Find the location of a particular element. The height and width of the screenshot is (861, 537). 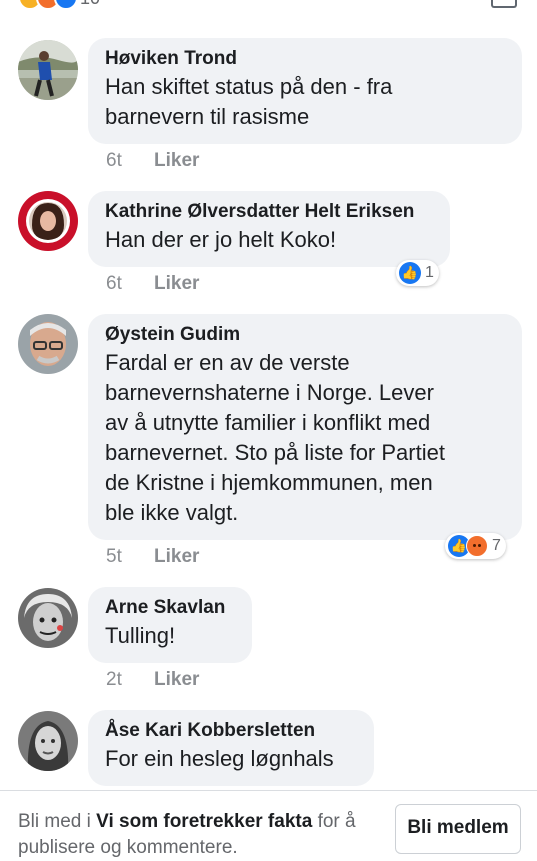

comment-text-line: barnevern til rasisme is located at coordinates (207, 116).